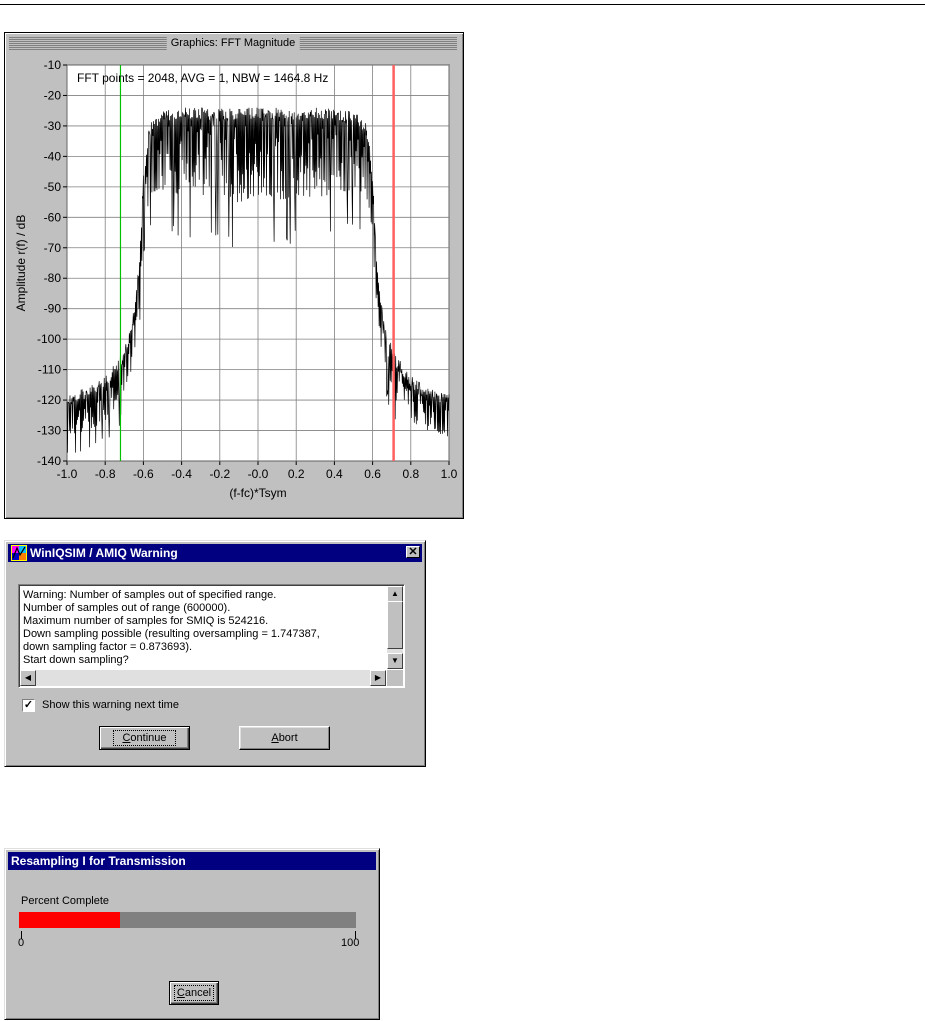 The width and height of the screenshot is (925, 1021). I want to click on fft-window-titlebar: Graphics: FFT Magnitude, so click(233, 43).